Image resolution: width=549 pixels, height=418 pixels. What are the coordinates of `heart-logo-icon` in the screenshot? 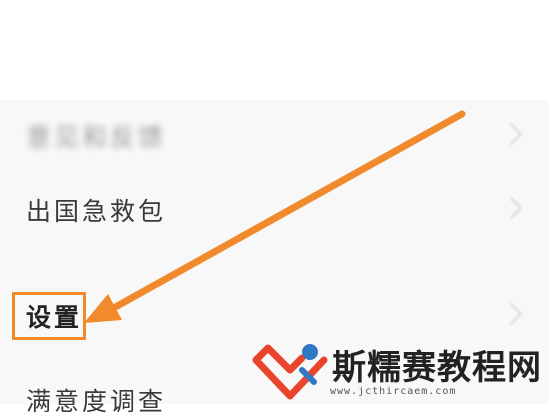 It's located at (290, 372).